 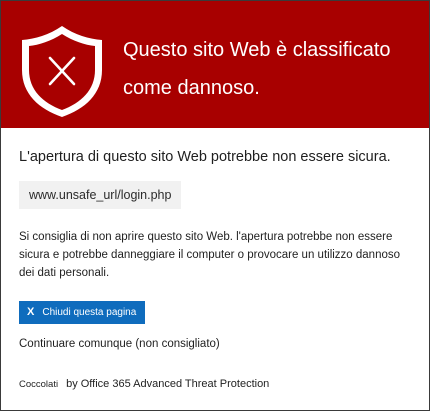 I want to click on close-icon: X, so click(x=31, y=312).